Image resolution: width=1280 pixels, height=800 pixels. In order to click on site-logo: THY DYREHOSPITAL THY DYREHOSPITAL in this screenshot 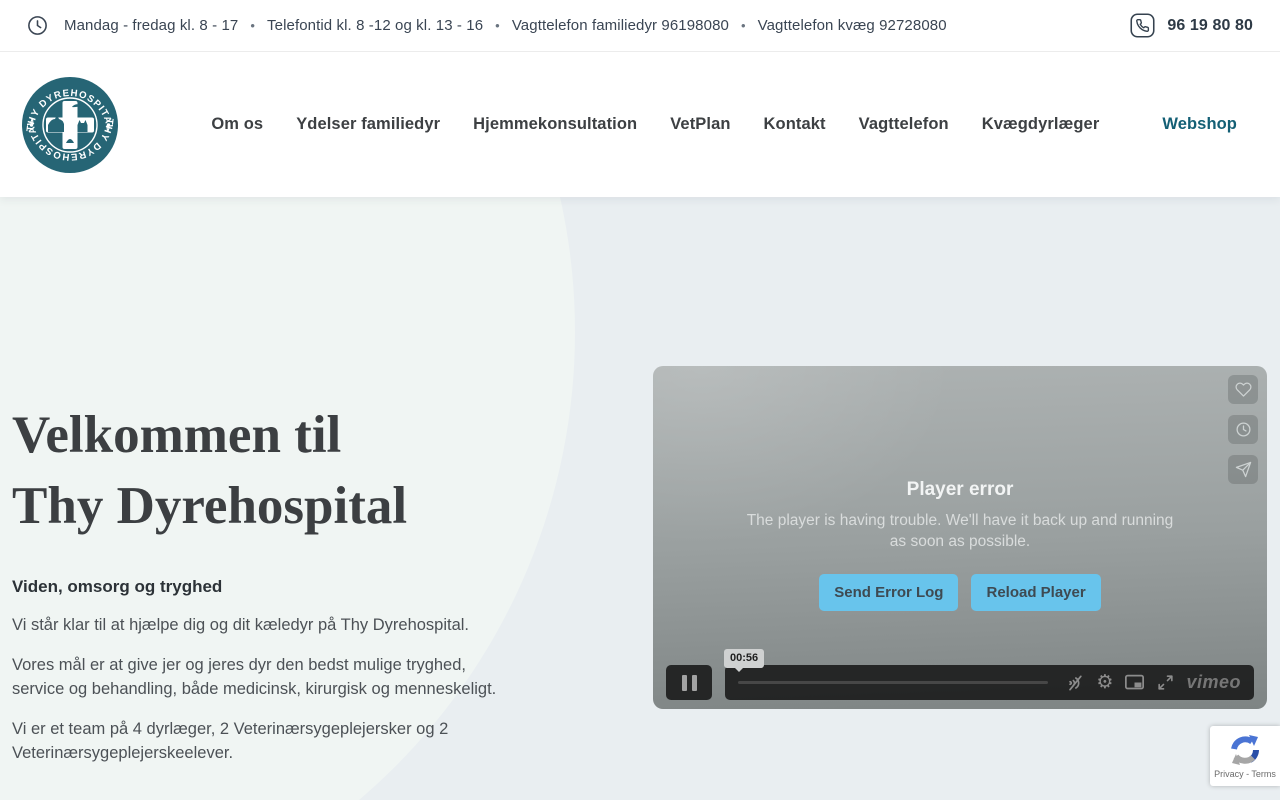, I will do `click(70, 124)`.